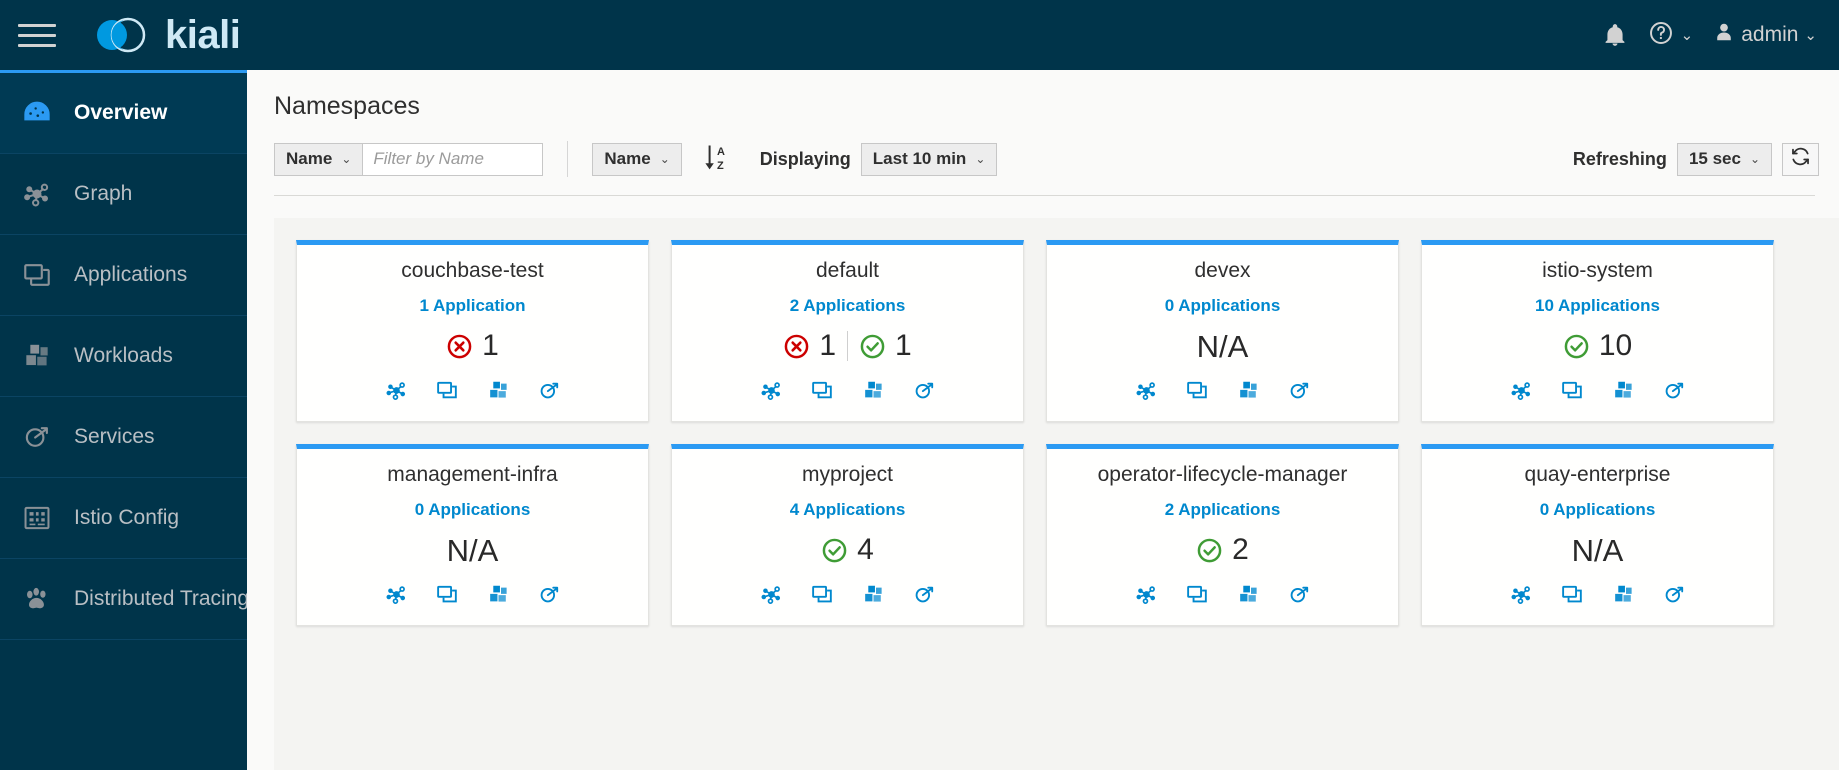 This screenshot has height=770, width=1839. What do you see at coordinates (123, 356) in the screenshot?
I see `sidebar-item-workloads: Workloads` at bounding box center [123, 356].